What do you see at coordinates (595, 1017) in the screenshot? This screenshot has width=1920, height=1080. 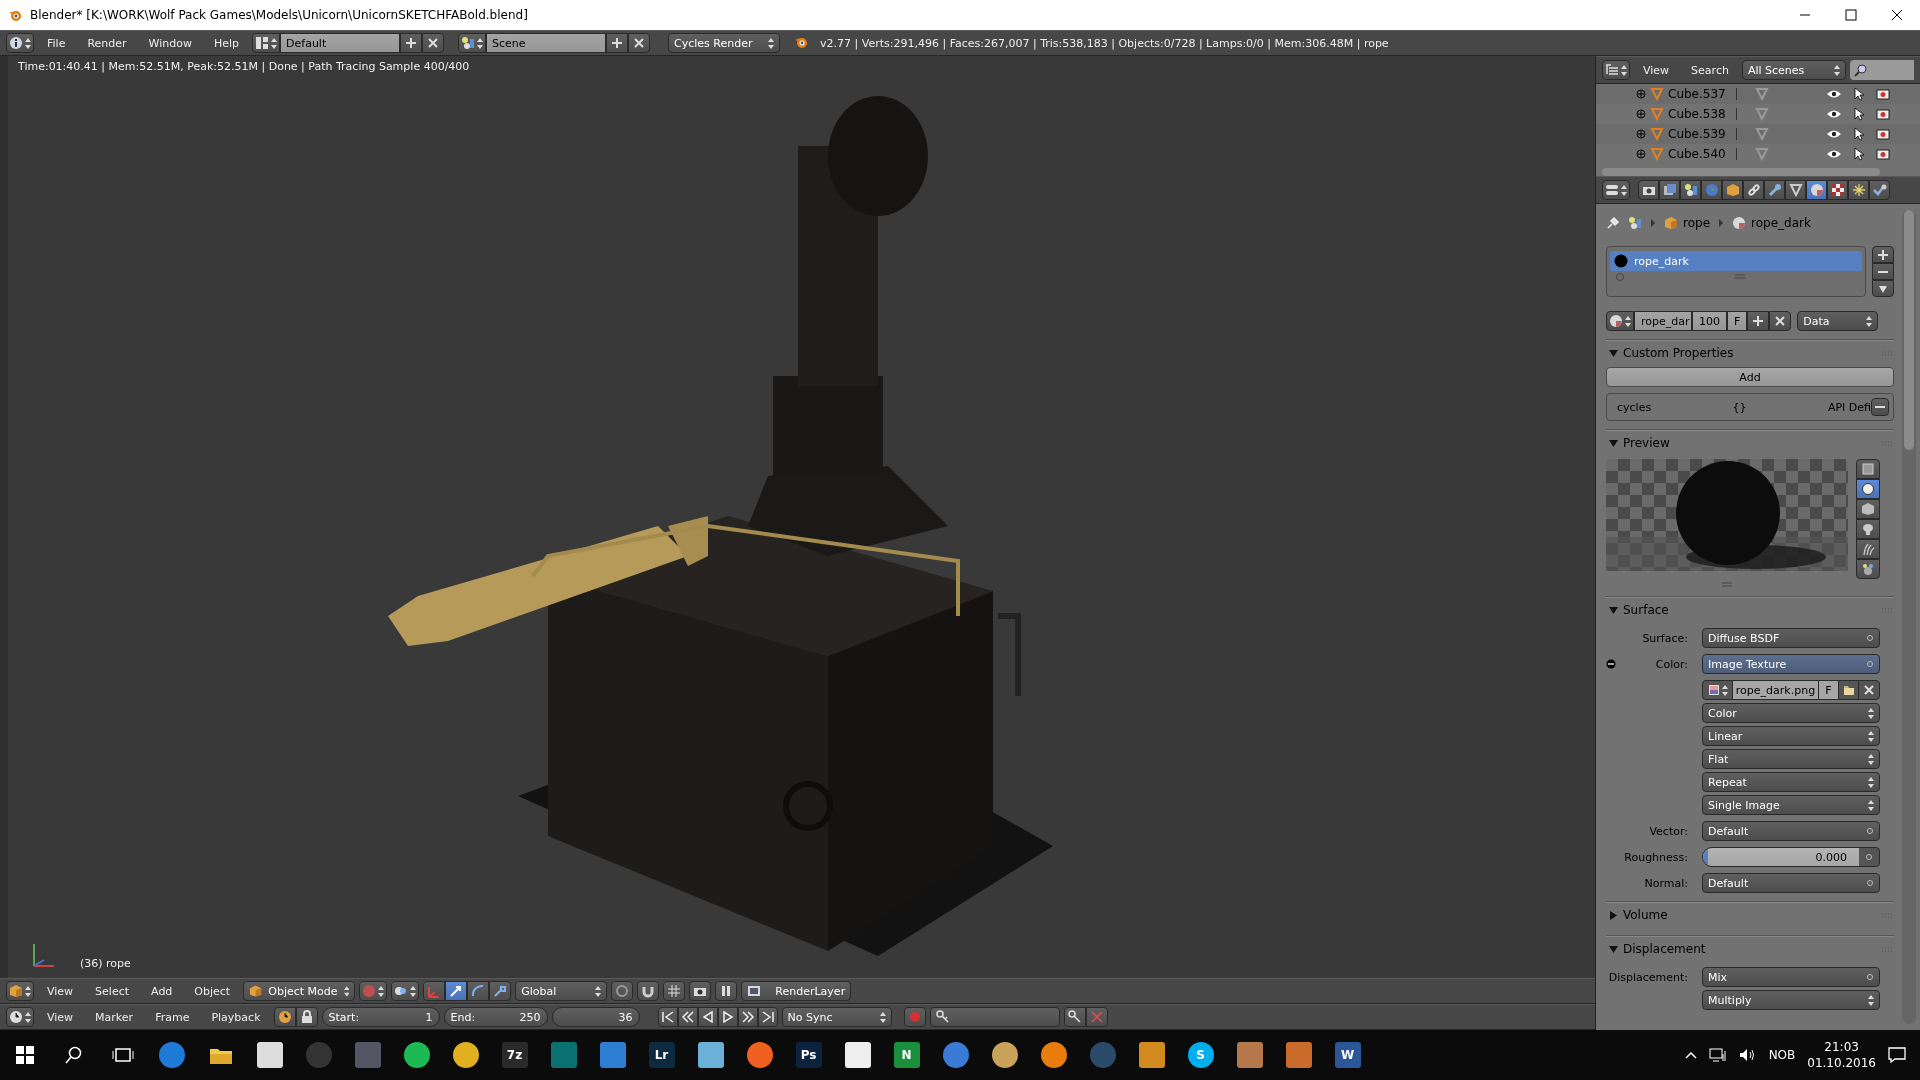 I see `current-frame-field: 36` at bounding box center [595, 1017].